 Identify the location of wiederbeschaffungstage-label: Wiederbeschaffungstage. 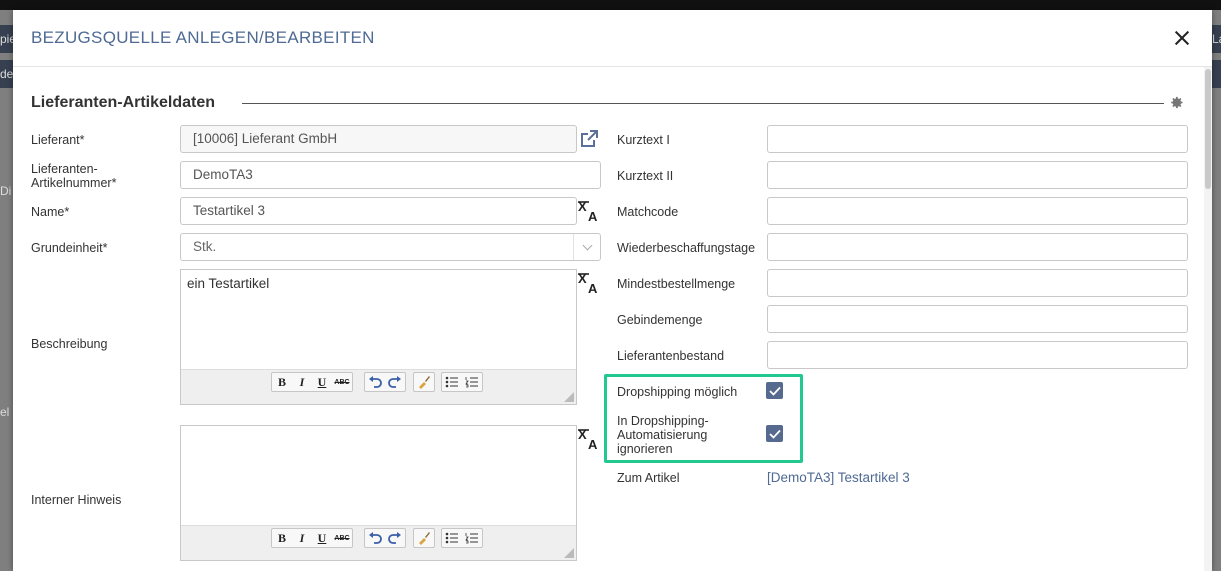
(686, 248).